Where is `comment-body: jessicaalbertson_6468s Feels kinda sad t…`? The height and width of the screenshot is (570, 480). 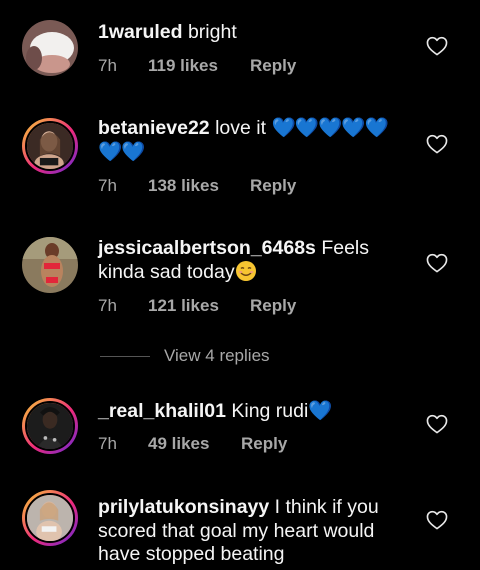 comment-body: jessicaalbertson_6468s Feels kinda sad t… is located at coordinates (256, 260).